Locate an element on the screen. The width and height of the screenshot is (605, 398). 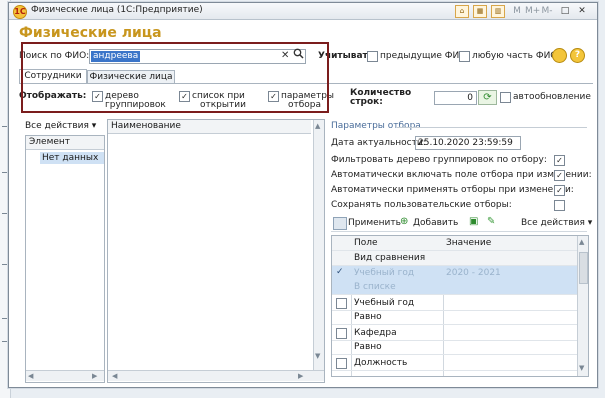
row-field: Должность is located at coordinates (381, 363).